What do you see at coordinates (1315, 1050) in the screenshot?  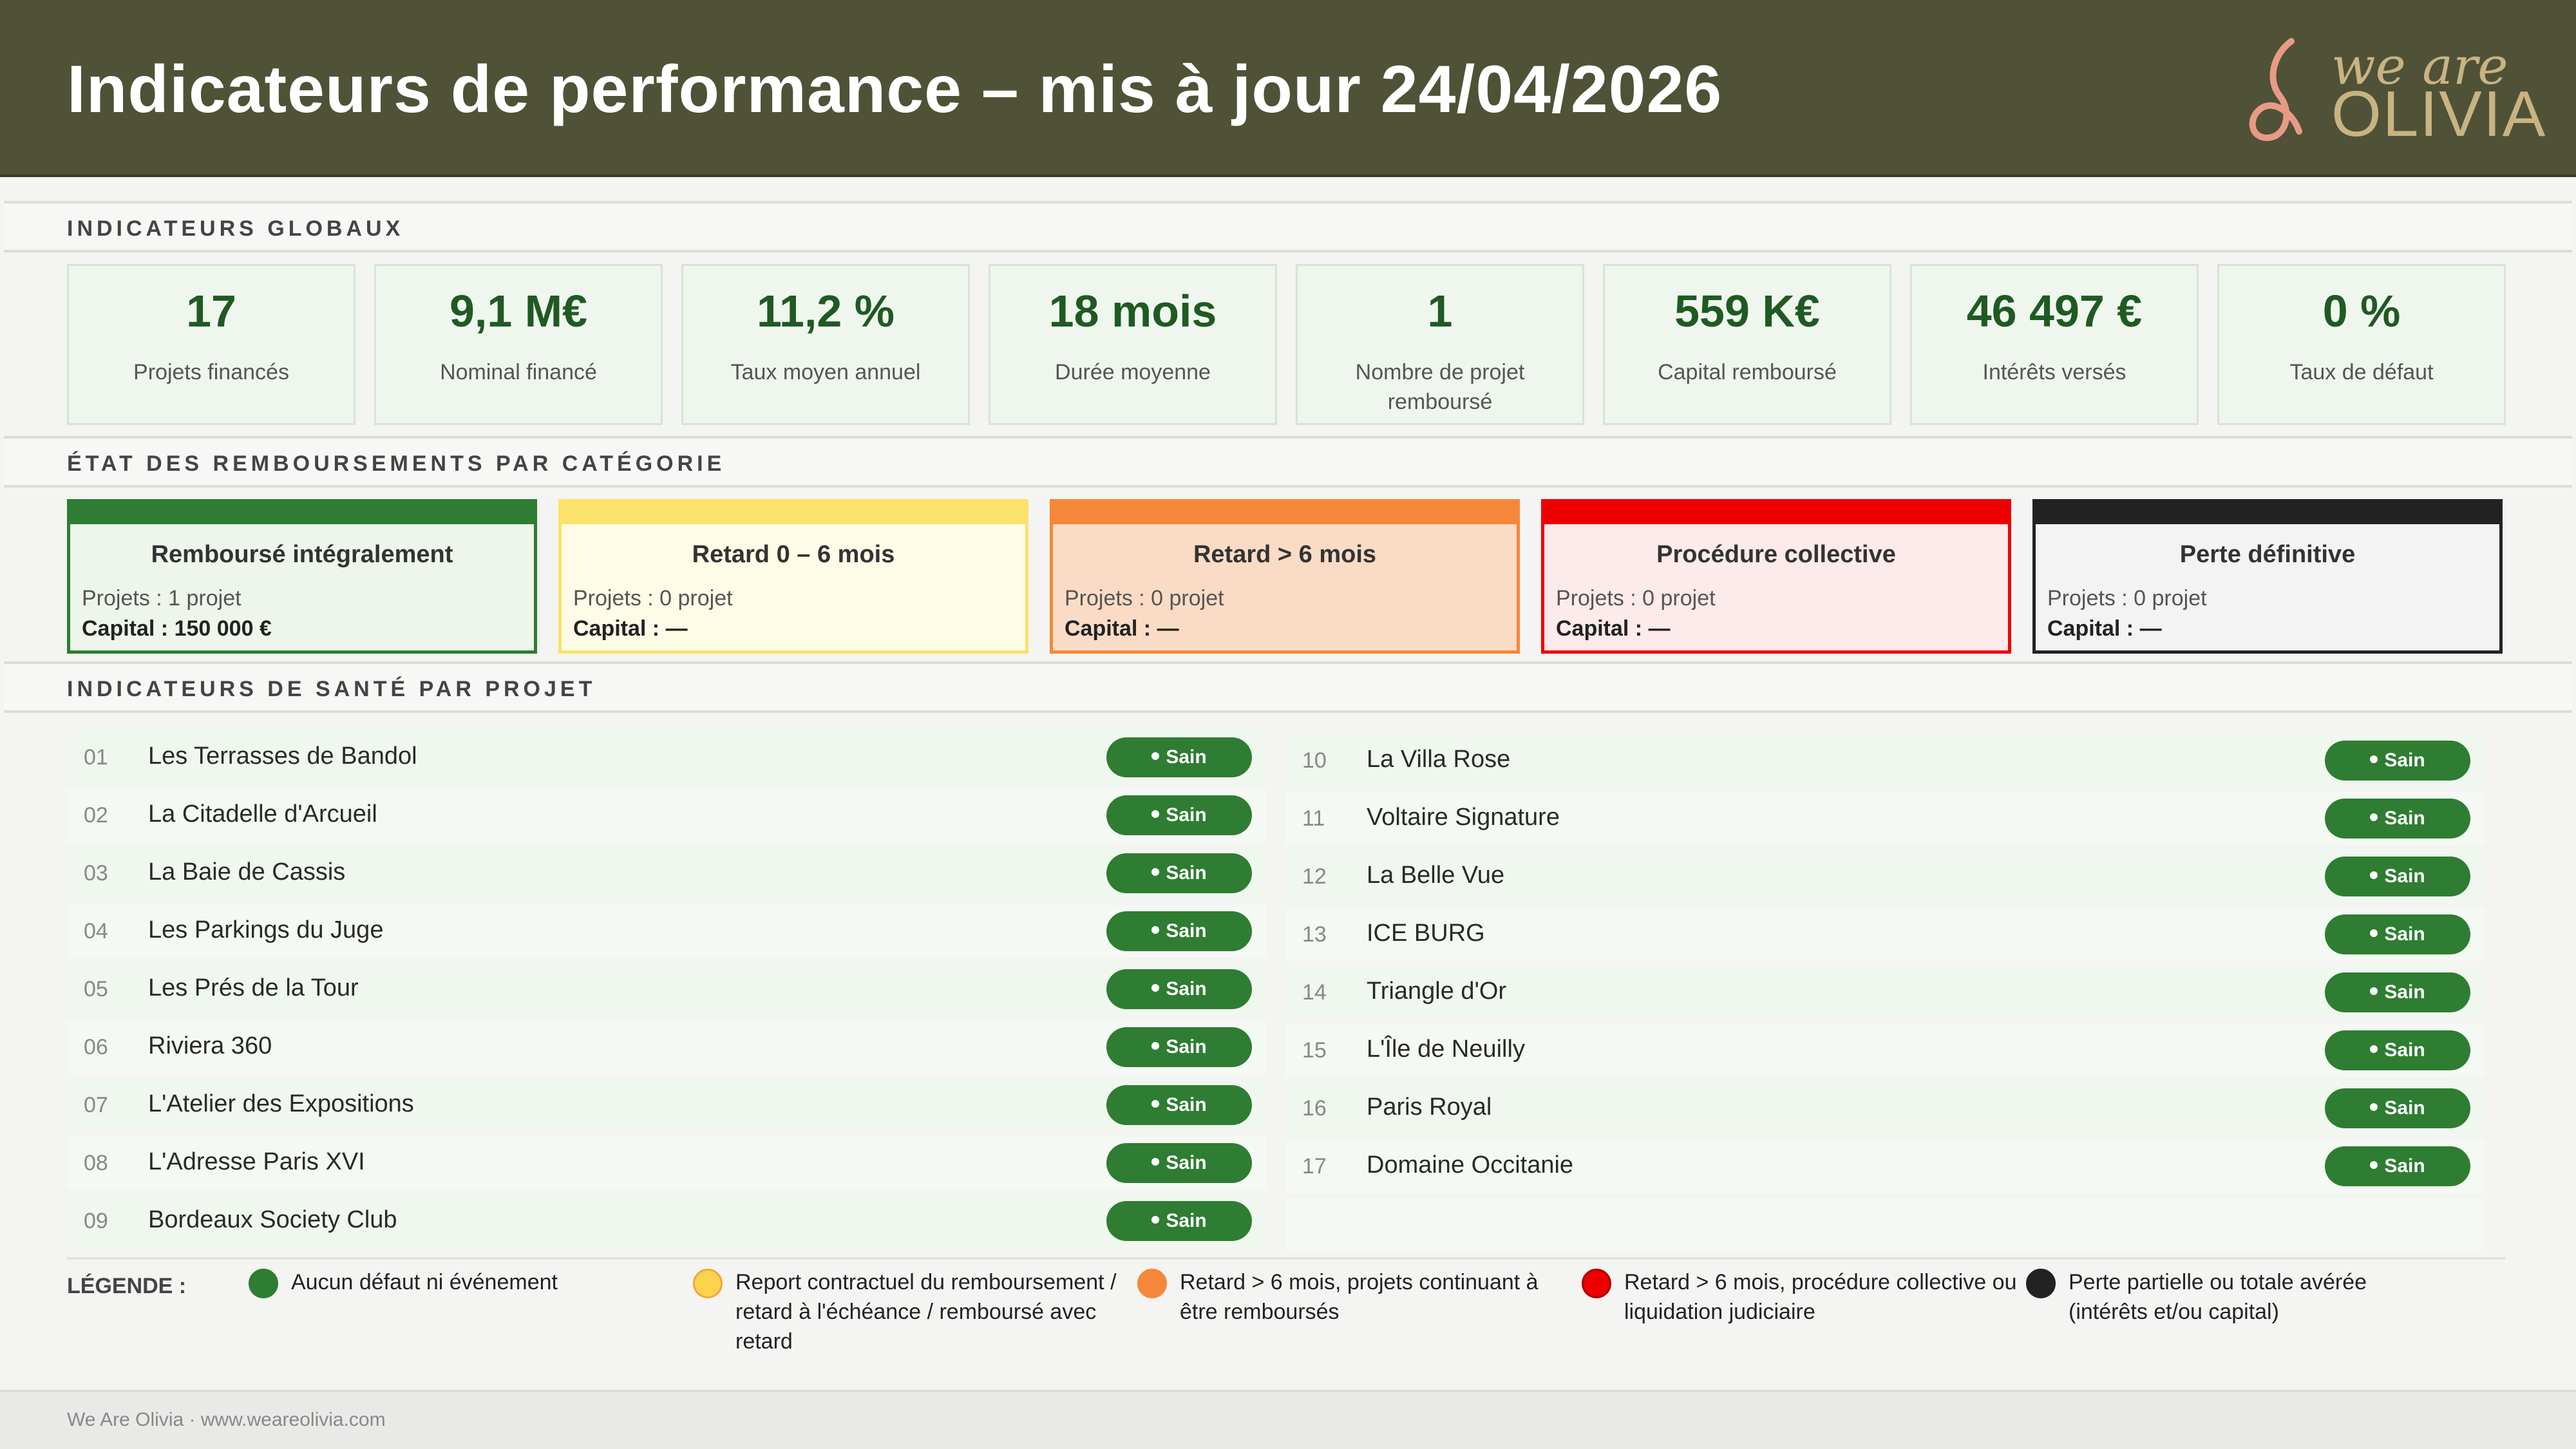 I see `project-number: 15` at bounding box center [1315, 1050].